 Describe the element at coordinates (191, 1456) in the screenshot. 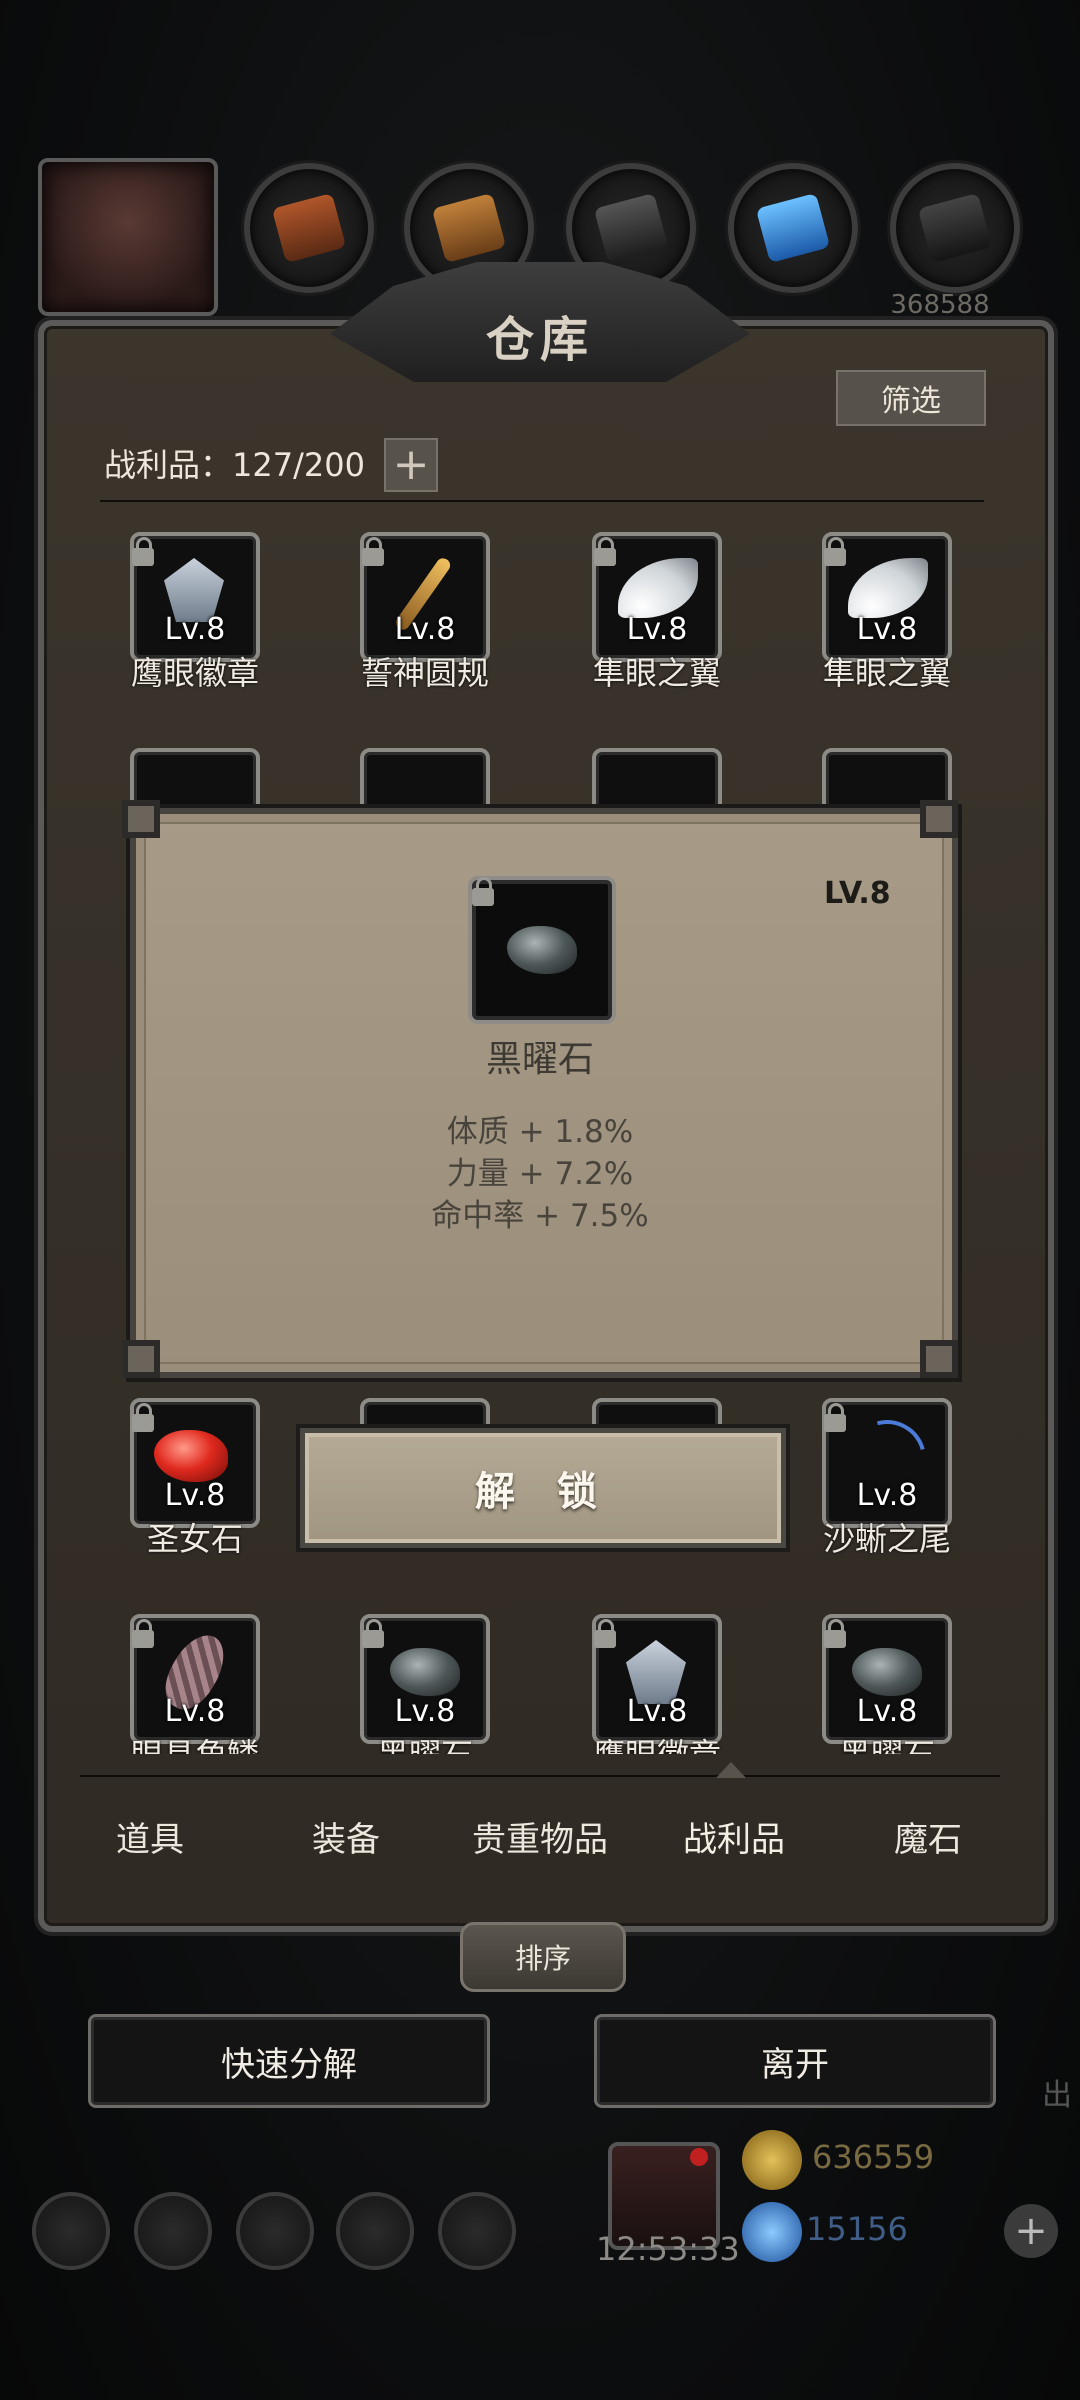

I see `red-stone-icon` at that location.